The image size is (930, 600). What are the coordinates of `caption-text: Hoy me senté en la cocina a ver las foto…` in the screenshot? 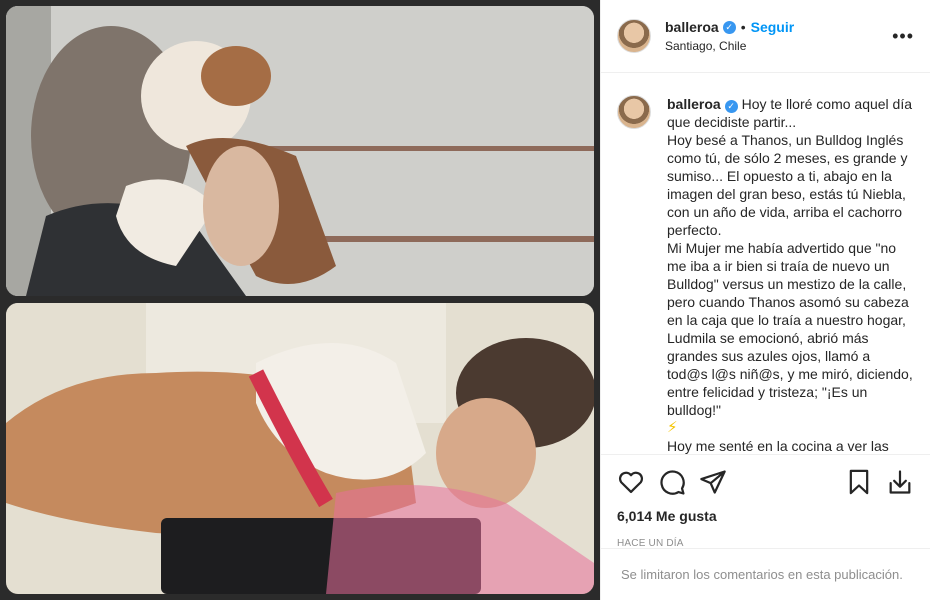 It's located at (778, 446).